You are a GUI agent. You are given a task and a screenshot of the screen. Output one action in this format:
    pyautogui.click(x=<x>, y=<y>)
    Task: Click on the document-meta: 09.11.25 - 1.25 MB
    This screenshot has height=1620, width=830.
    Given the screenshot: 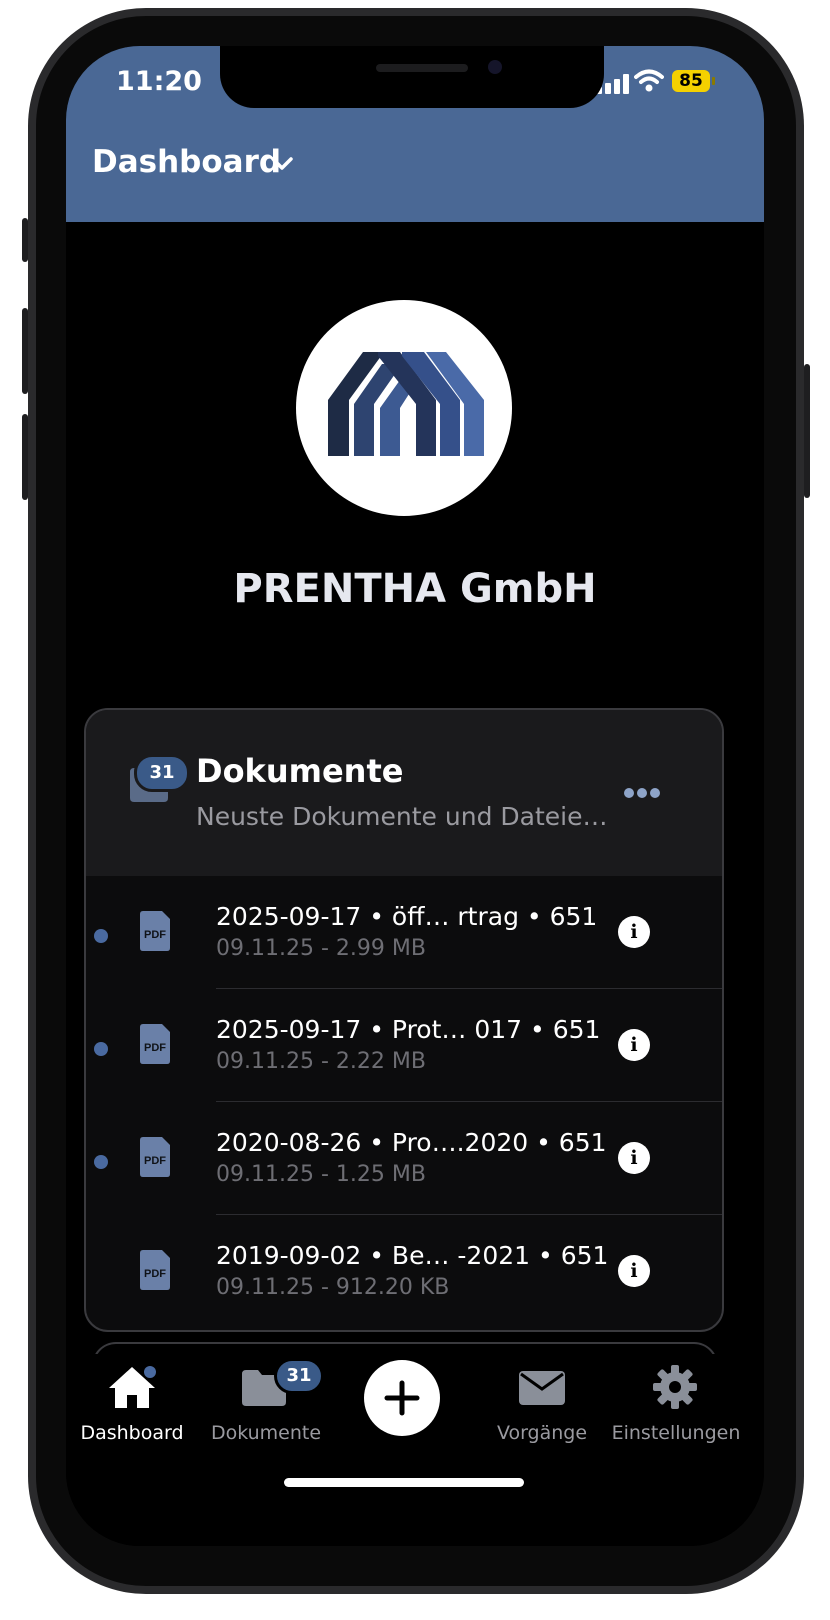 What is the action you would take?
    pyautogui.click(x=321, y=1174)
    